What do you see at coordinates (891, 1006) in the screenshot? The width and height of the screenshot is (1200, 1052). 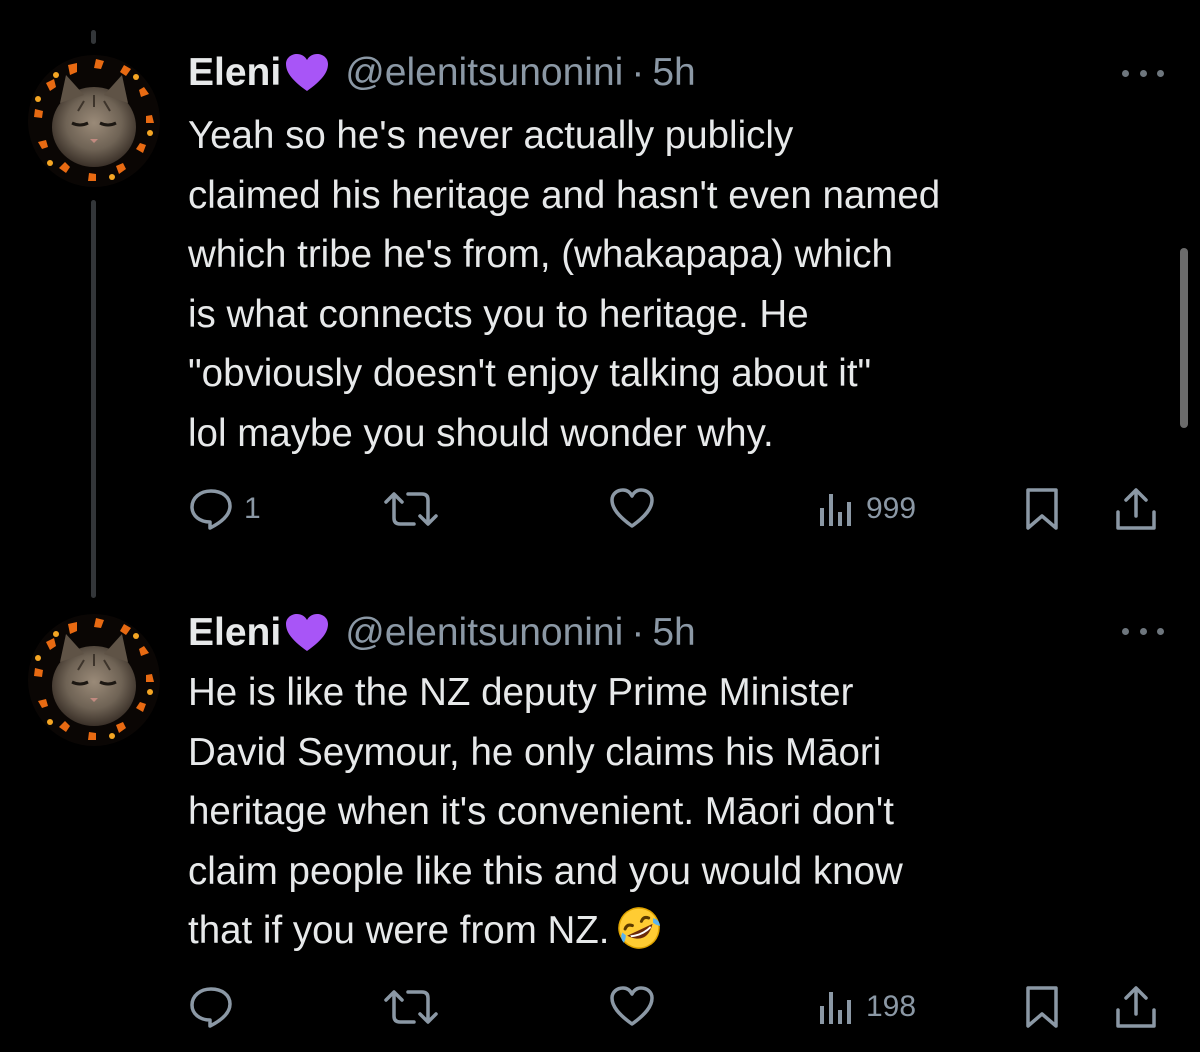 I see `view-count: 198` at bounding box center [891, 1006].